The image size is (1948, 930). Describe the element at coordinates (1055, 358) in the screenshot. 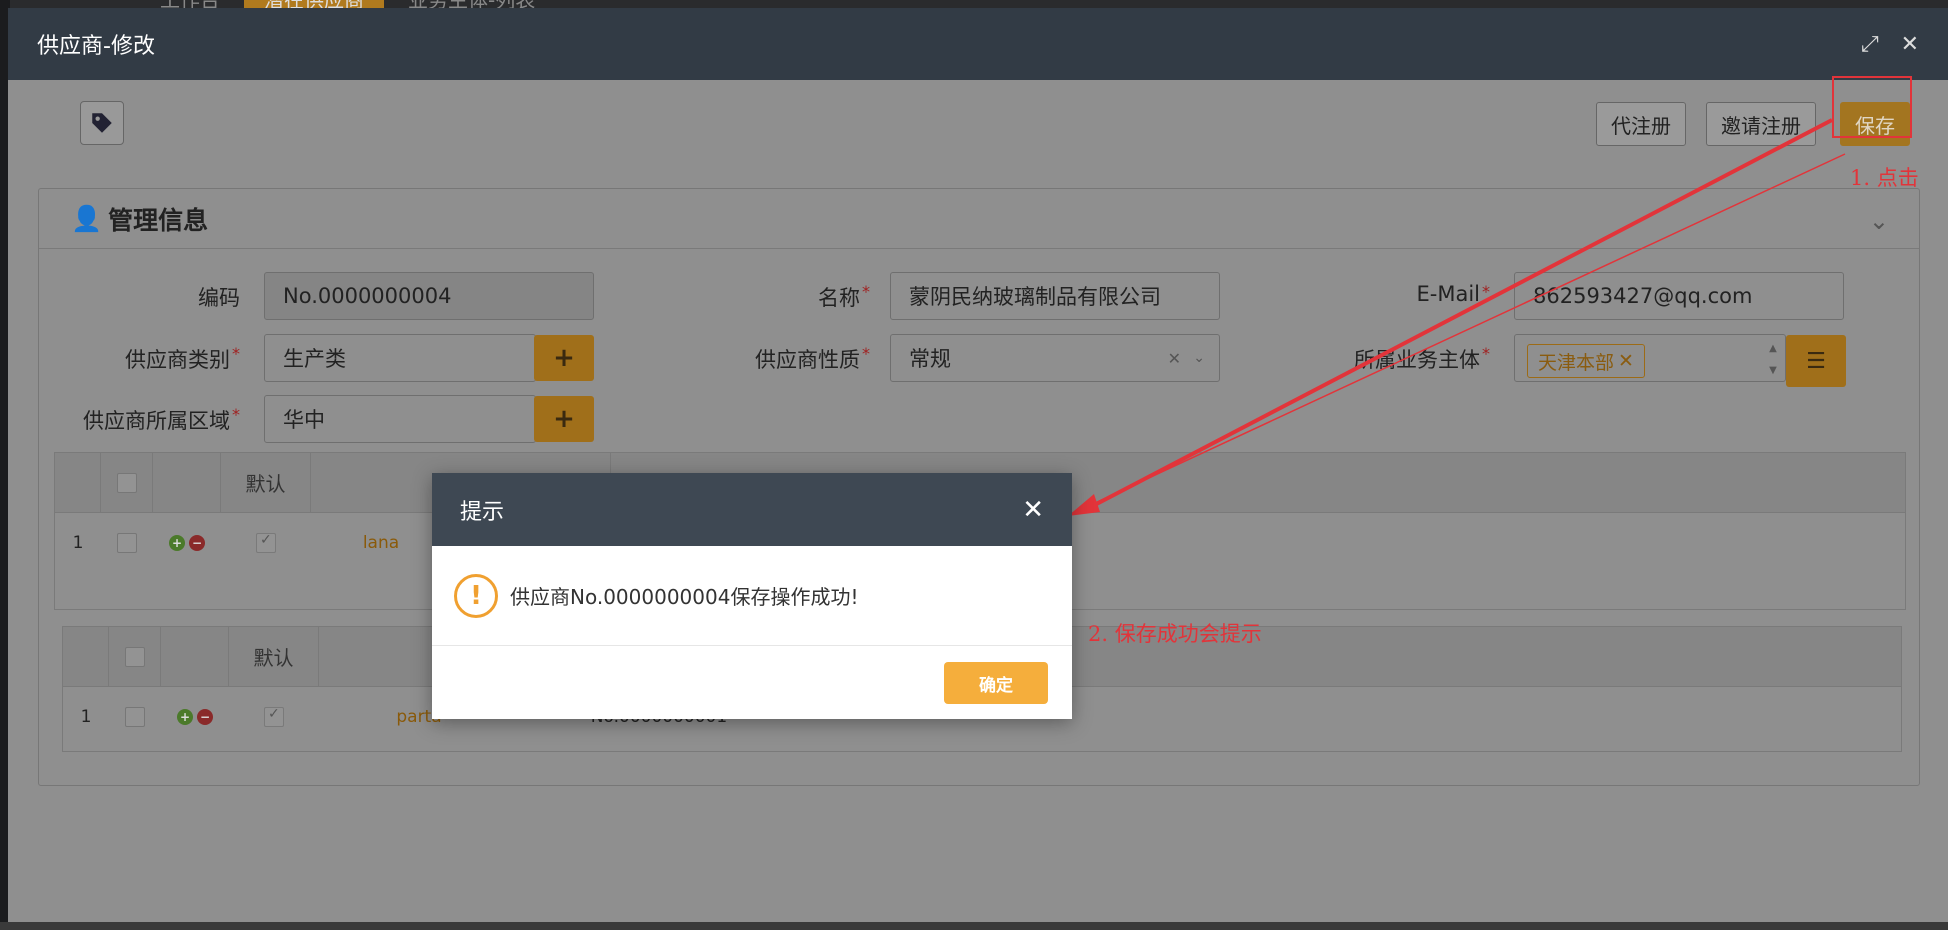

I see `nature-select: 常规 ✕ ⌄` at that location.